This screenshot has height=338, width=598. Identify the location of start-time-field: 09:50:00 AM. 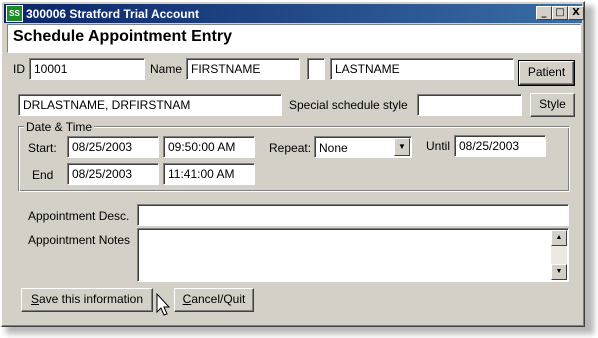
(209, 147).